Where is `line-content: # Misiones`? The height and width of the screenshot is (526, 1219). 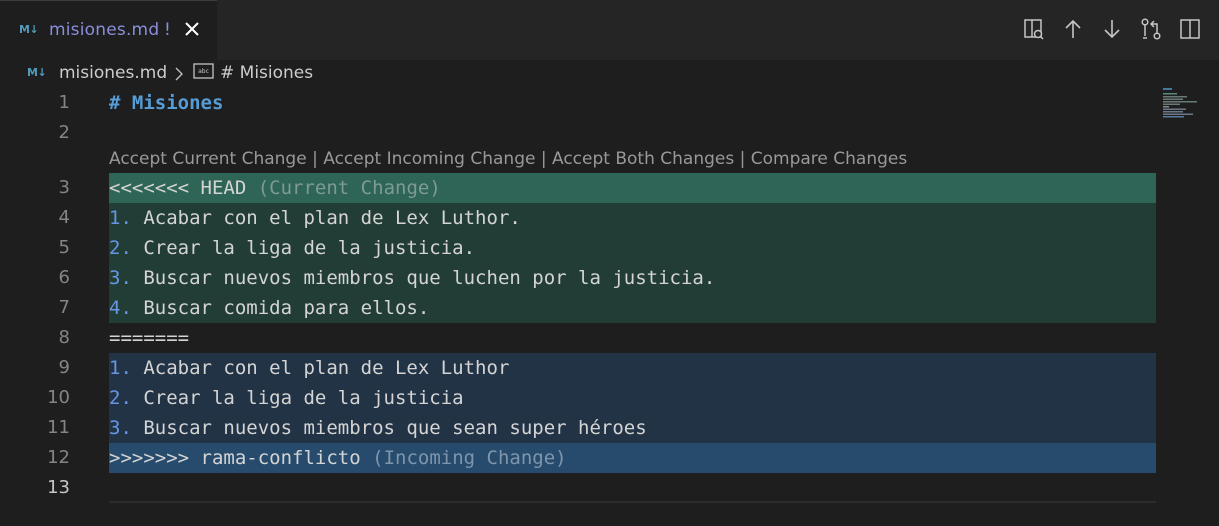 line-content: # Misiones is located at coordinates (632, 103).